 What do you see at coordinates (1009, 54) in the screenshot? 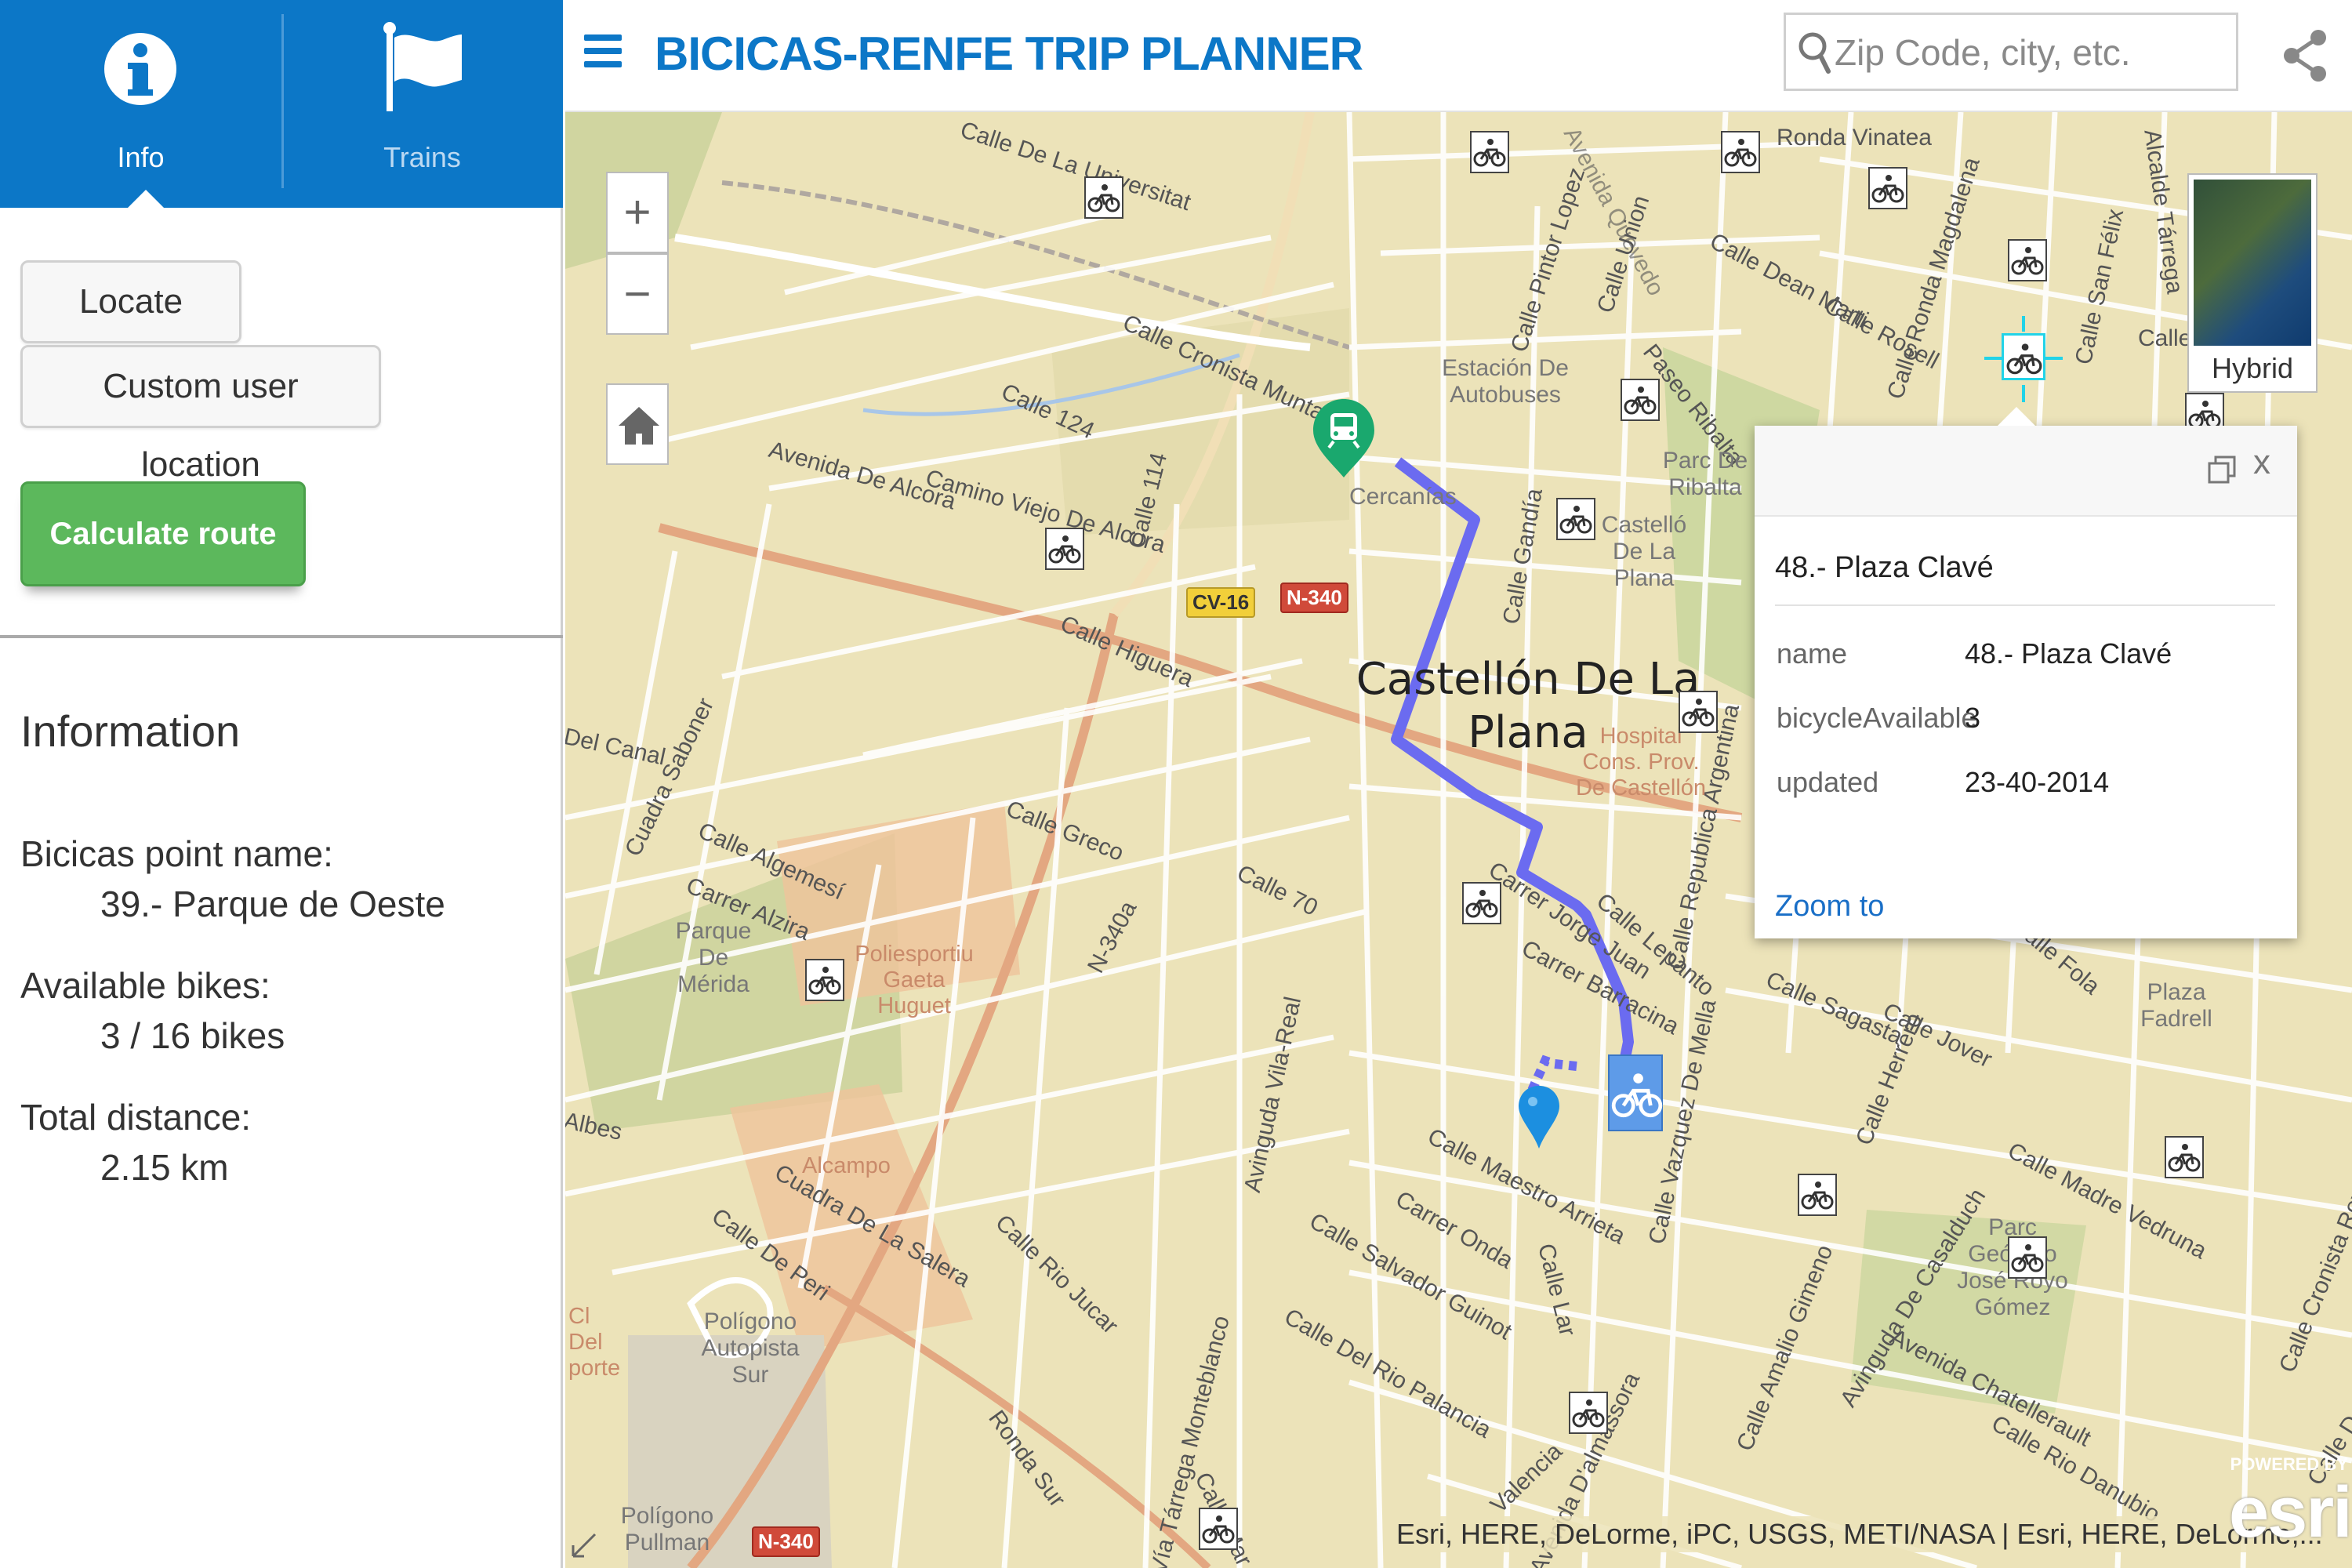
I see `app-title: BICICAS-RENFE TRIP PLANNER` at bounding box center [1009, 54].